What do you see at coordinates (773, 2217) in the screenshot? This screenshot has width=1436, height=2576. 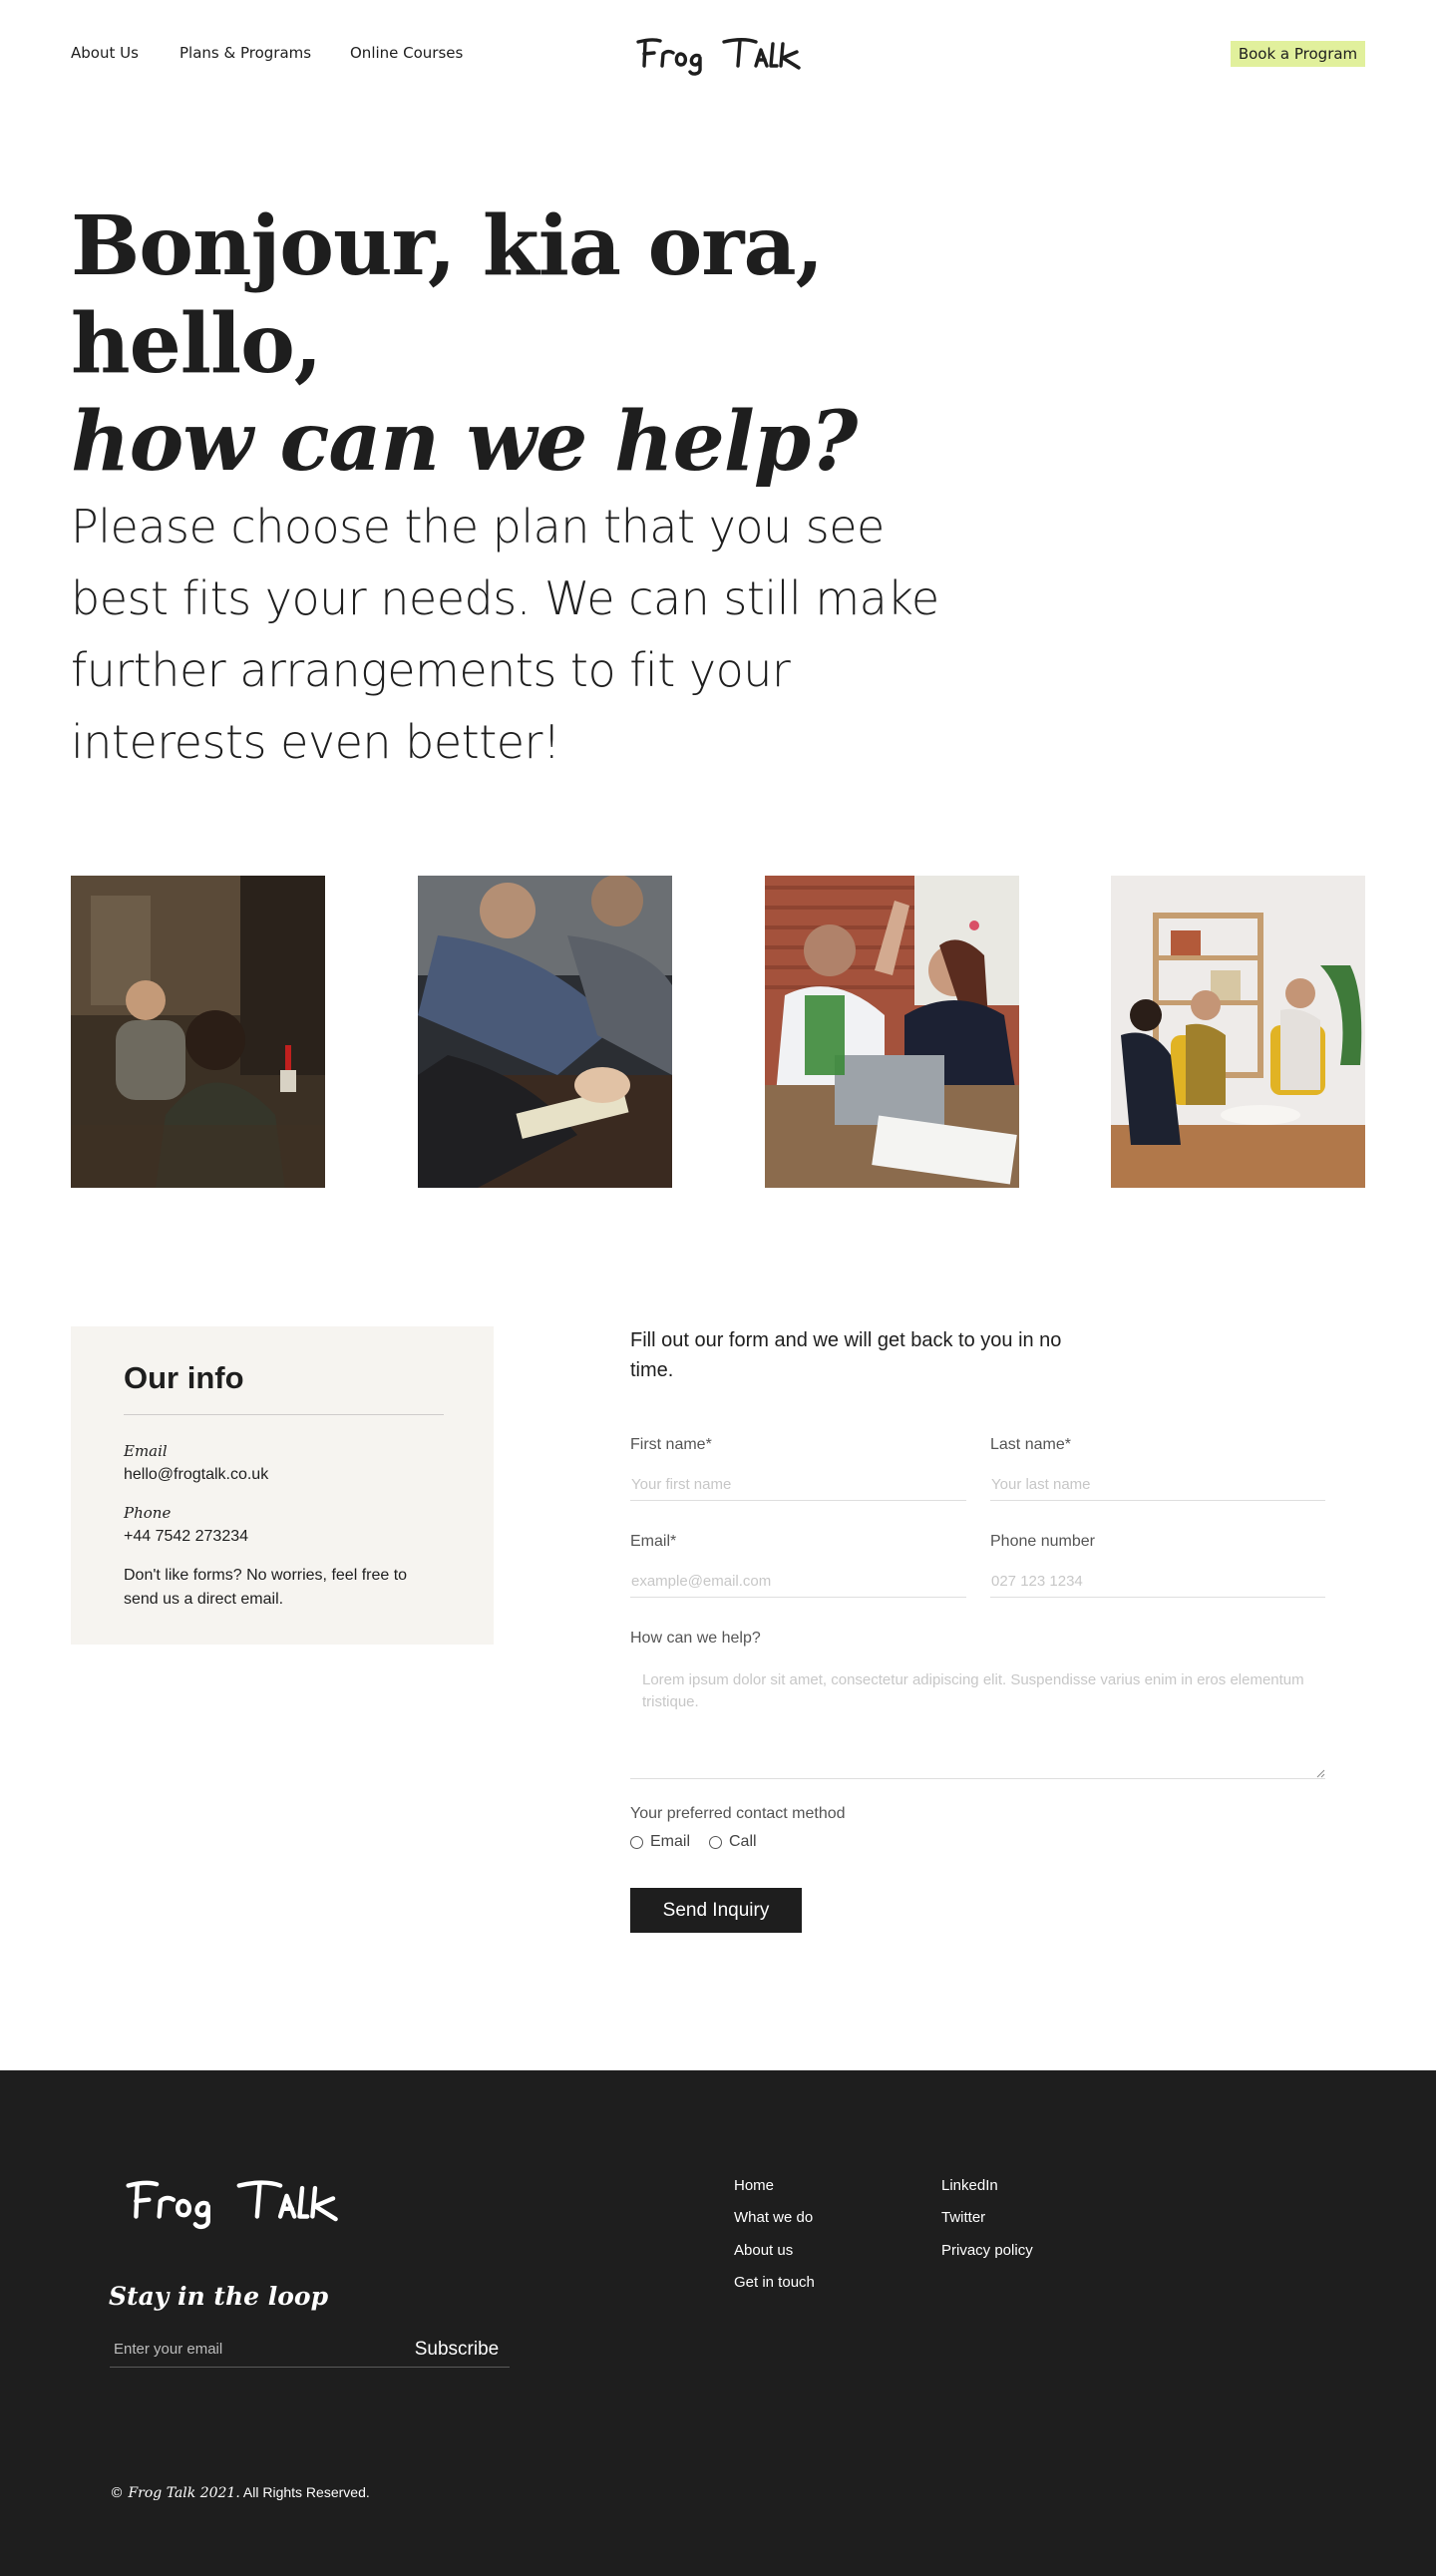 I see `footer-link-what-we-do: What we do` at bounding box center [773, 2217].